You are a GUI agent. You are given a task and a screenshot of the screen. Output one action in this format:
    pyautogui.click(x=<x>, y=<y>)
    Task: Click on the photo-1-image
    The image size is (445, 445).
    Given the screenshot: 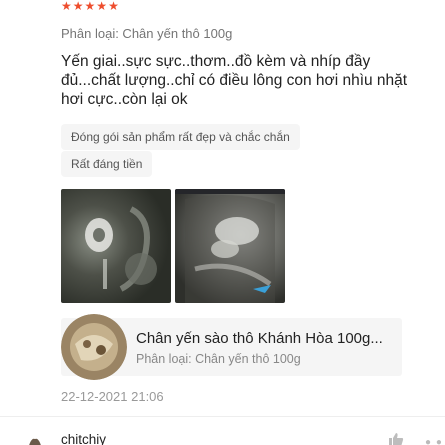 What is the action you would take?
    pyautogui.click(x=121, y=249)
    